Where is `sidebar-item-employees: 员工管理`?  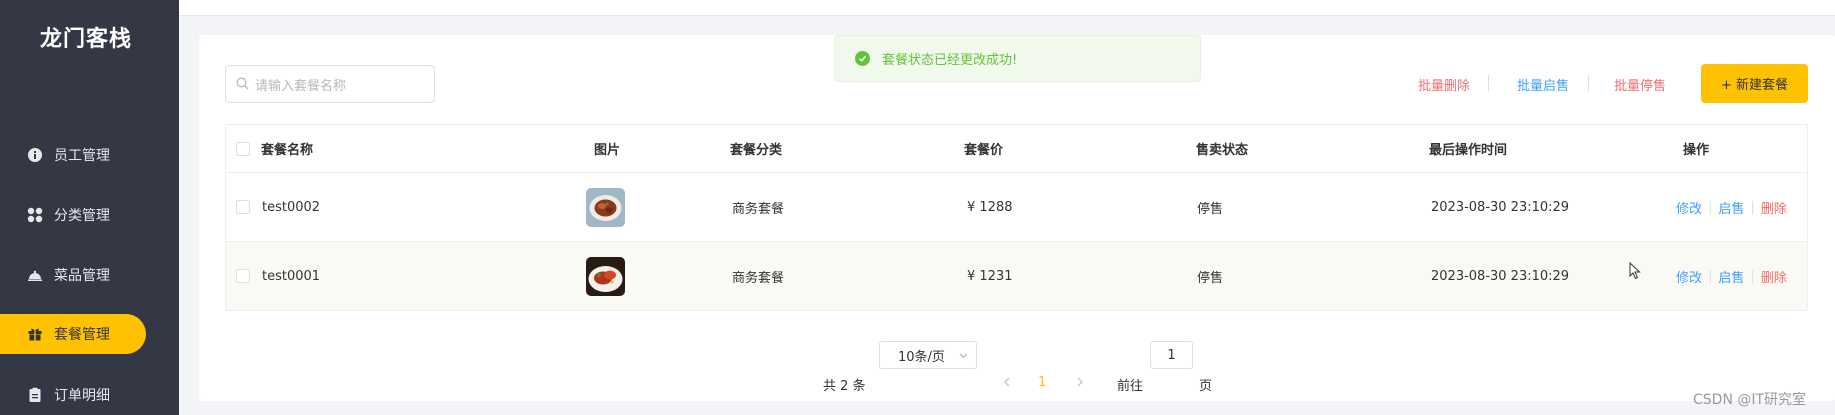 sidebar-item-employees: 员工管理 is located at coordinates (73, 155).